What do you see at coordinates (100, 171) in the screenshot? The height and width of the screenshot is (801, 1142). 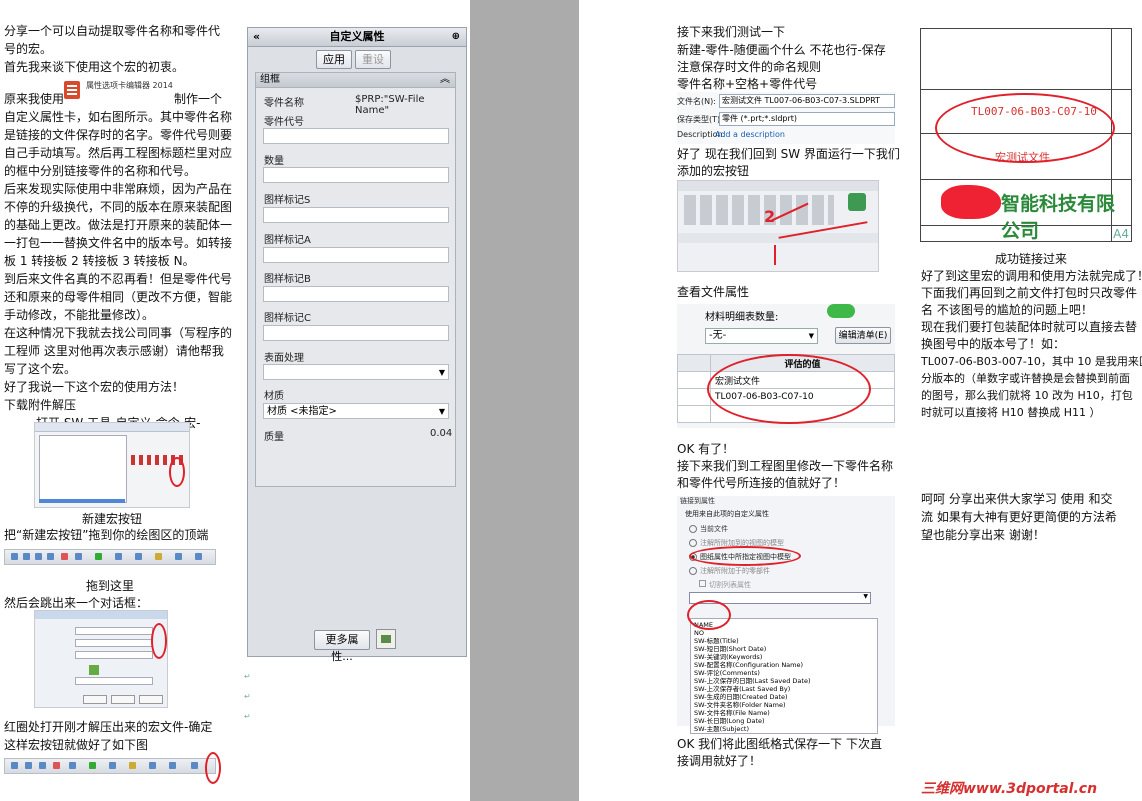 I see `para-line: 的框中分别链接零件的名称和代号。` at bounding box center [100, 171].